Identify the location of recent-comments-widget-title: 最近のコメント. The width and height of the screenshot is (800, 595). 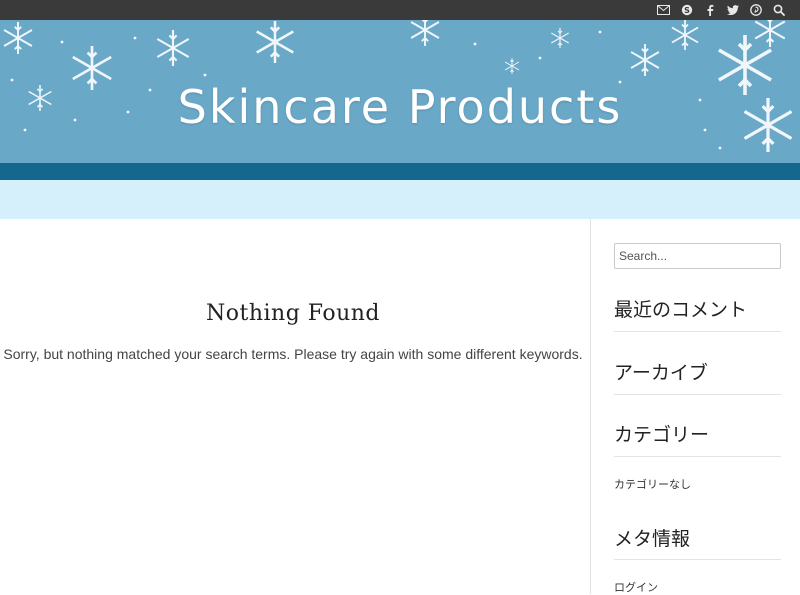
(681, 310).